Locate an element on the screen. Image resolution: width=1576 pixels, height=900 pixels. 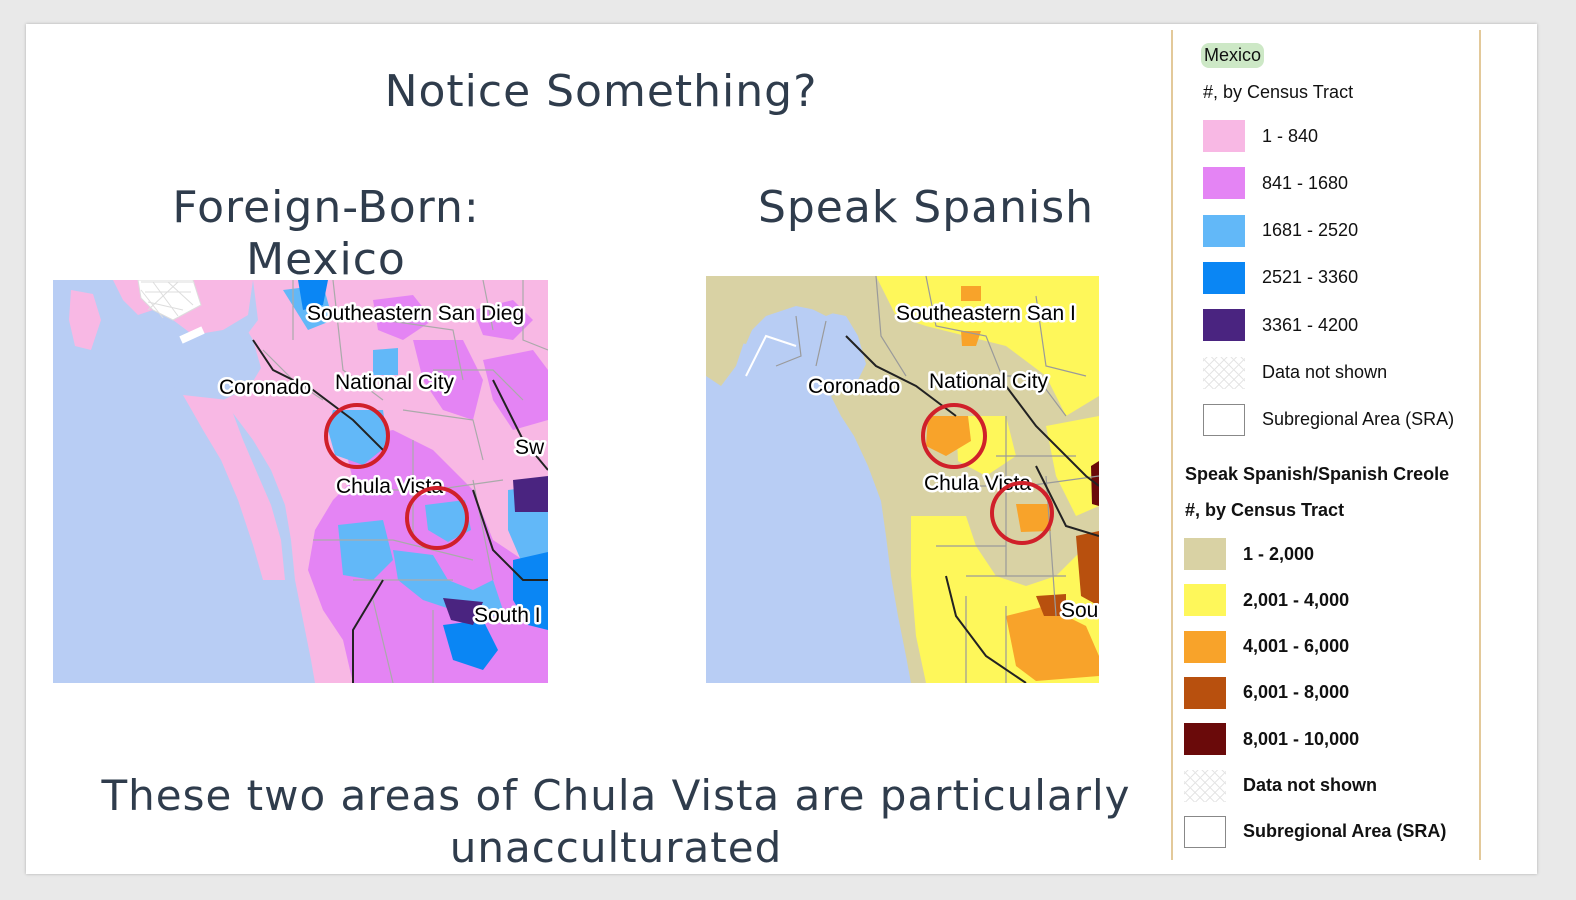
legend-item-label: 1681 - 2520 is located at coordinates (1310, 230).